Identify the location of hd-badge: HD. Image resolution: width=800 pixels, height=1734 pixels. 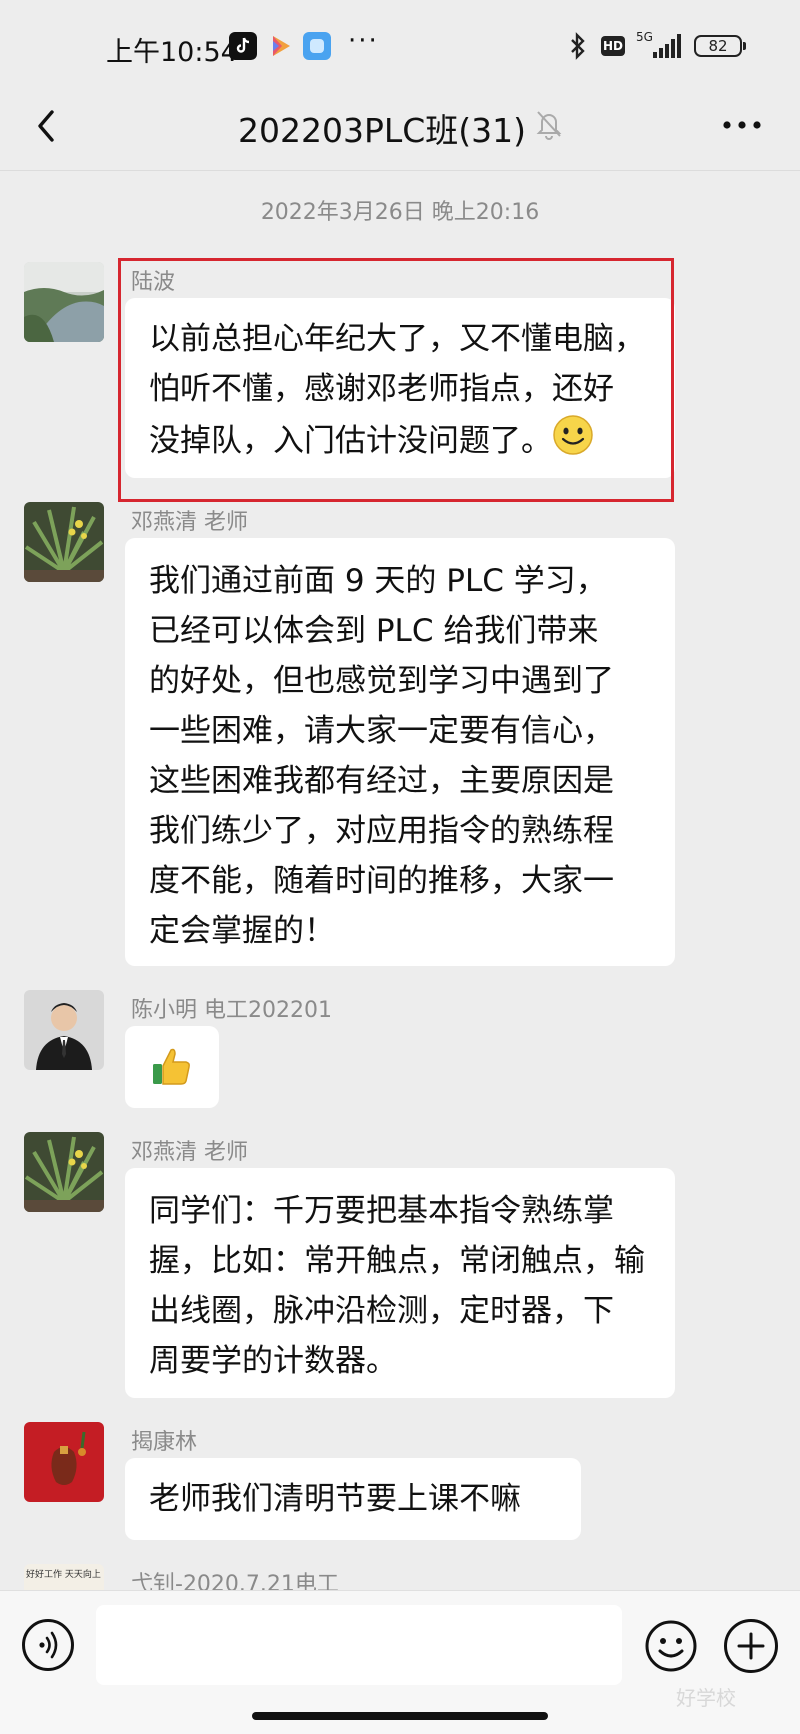
(613, 46).